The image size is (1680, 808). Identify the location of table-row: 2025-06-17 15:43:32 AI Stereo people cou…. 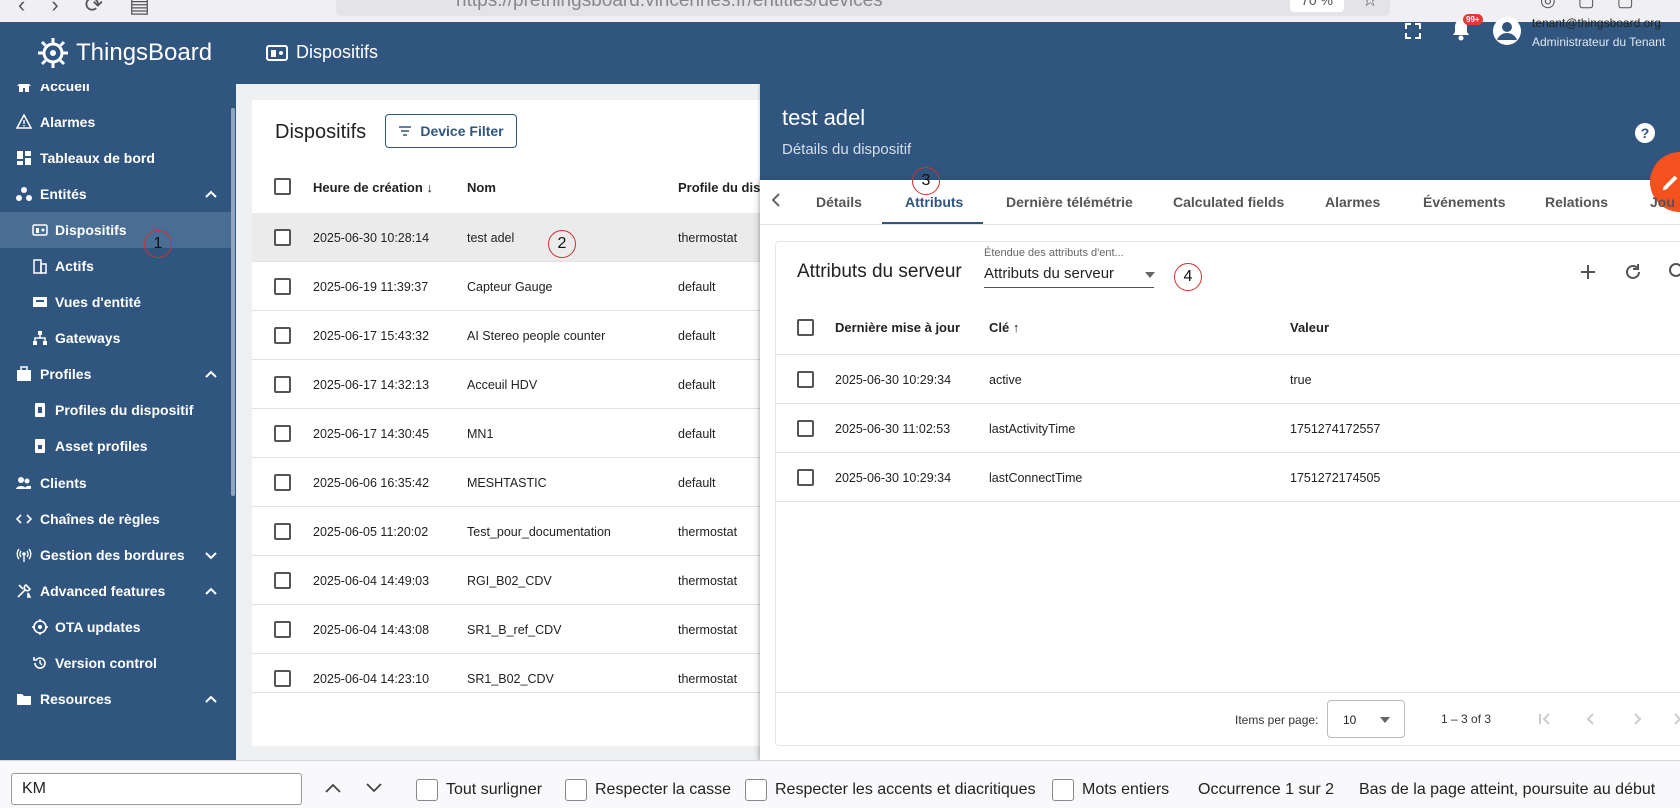
(512, 335).